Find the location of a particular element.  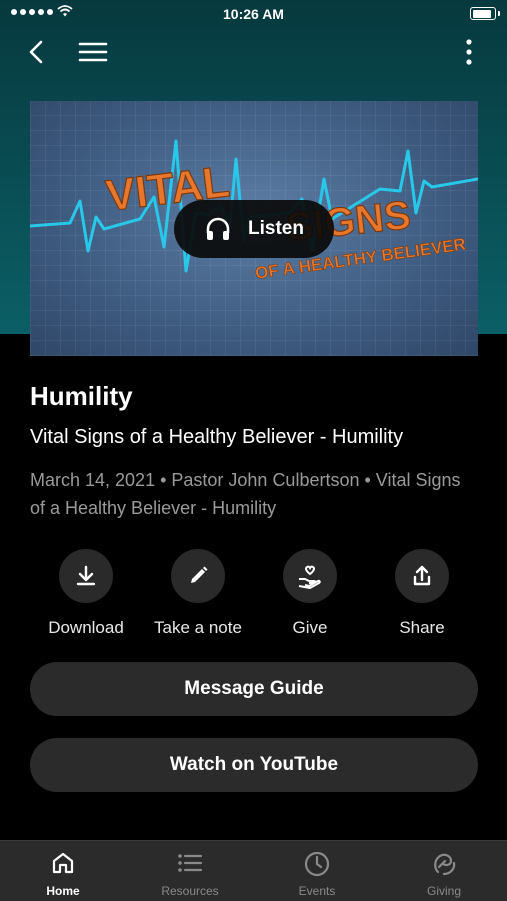

tab-home: Home is located at coordinates (63, 871).